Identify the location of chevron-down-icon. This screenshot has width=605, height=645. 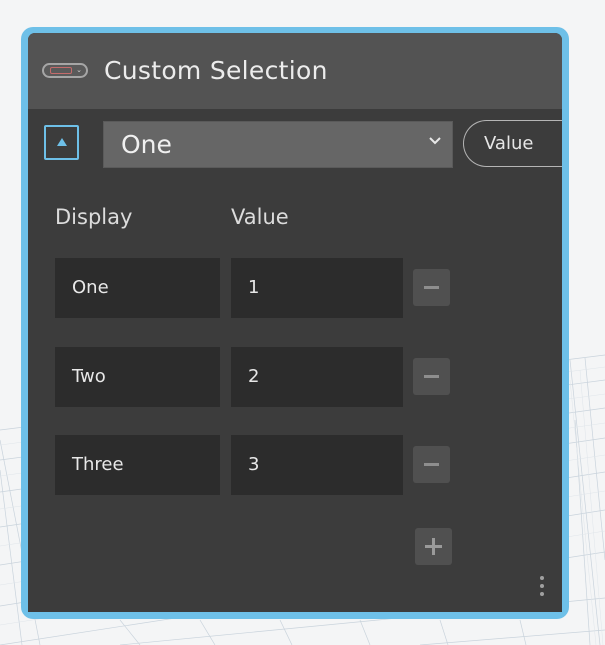
(435, 141).